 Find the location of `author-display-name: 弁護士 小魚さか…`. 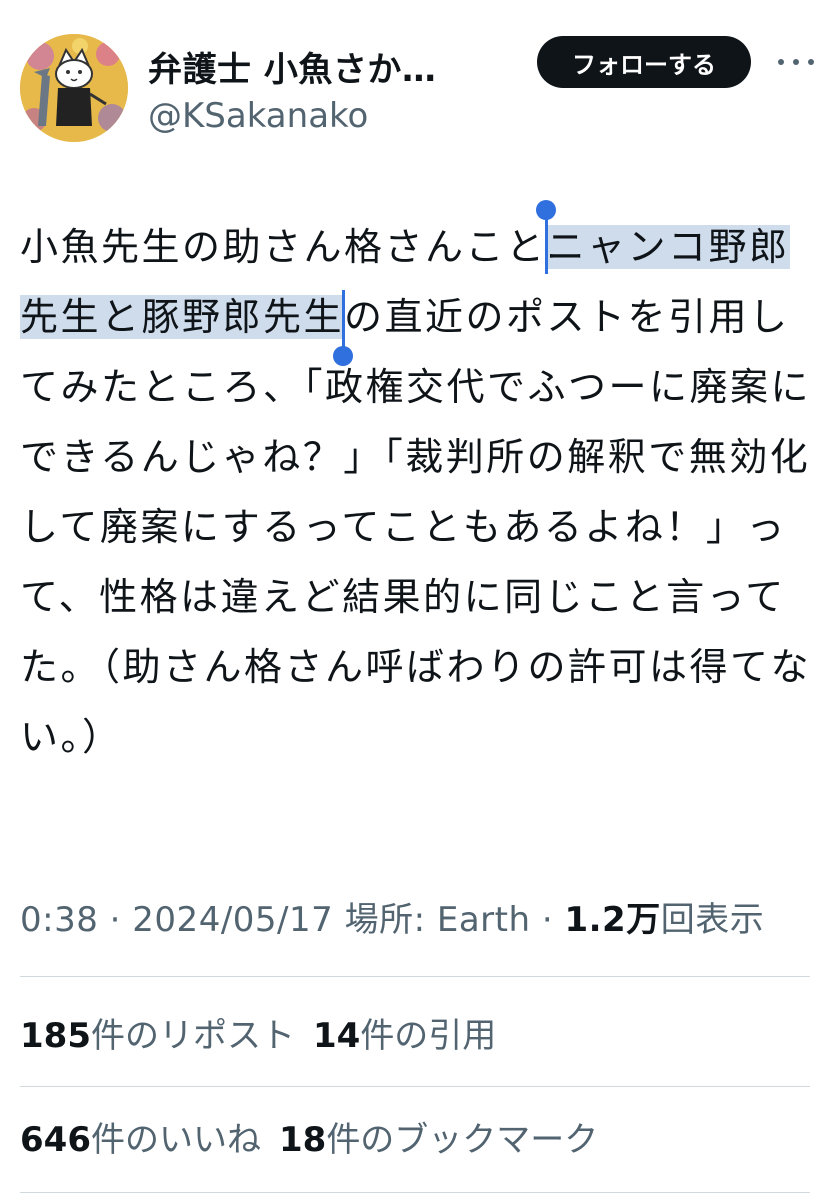

author-display-name: 弁護士 小魚さか… is located at coordinates (292, 66).